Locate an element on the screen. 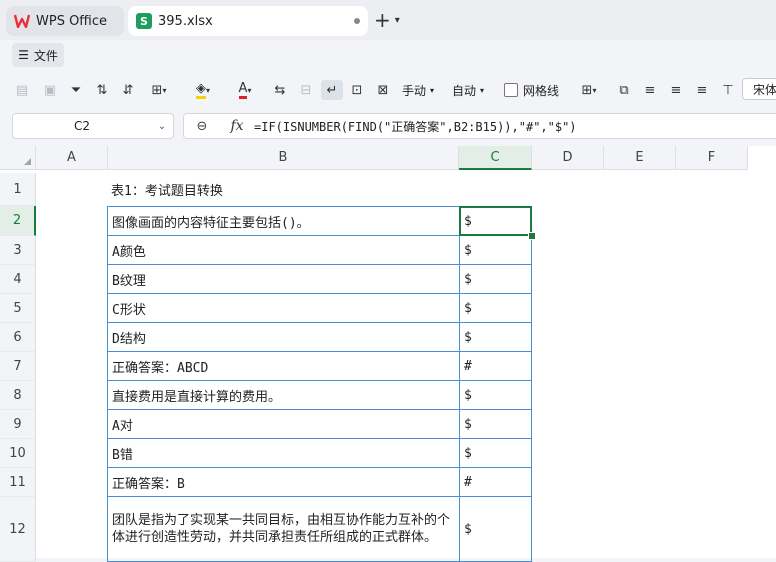 Image resolution: width=776 pixels, height=562 pixels. plus-icon: + is located at coordinates (382, 20).